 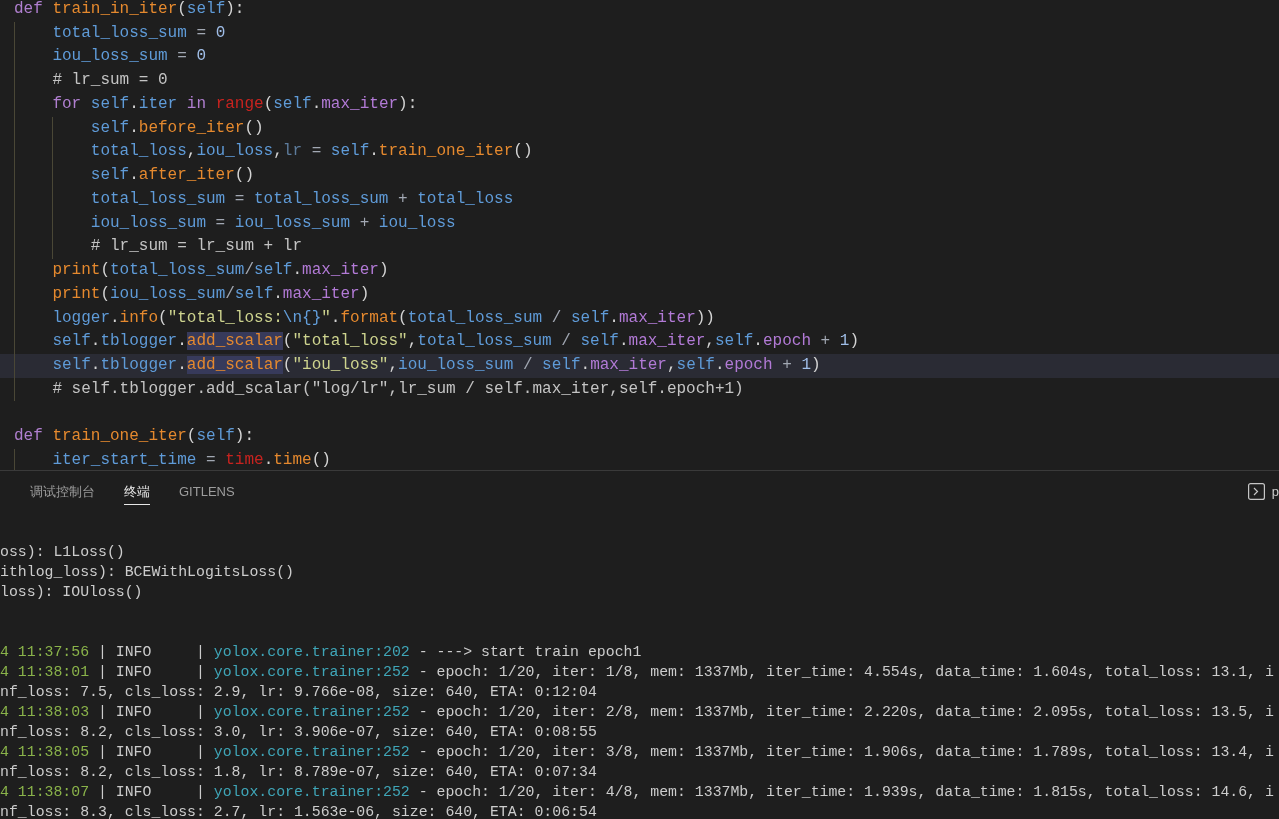 I want to click on panel-tab: 调试控制台, so click(x=62, y=492).